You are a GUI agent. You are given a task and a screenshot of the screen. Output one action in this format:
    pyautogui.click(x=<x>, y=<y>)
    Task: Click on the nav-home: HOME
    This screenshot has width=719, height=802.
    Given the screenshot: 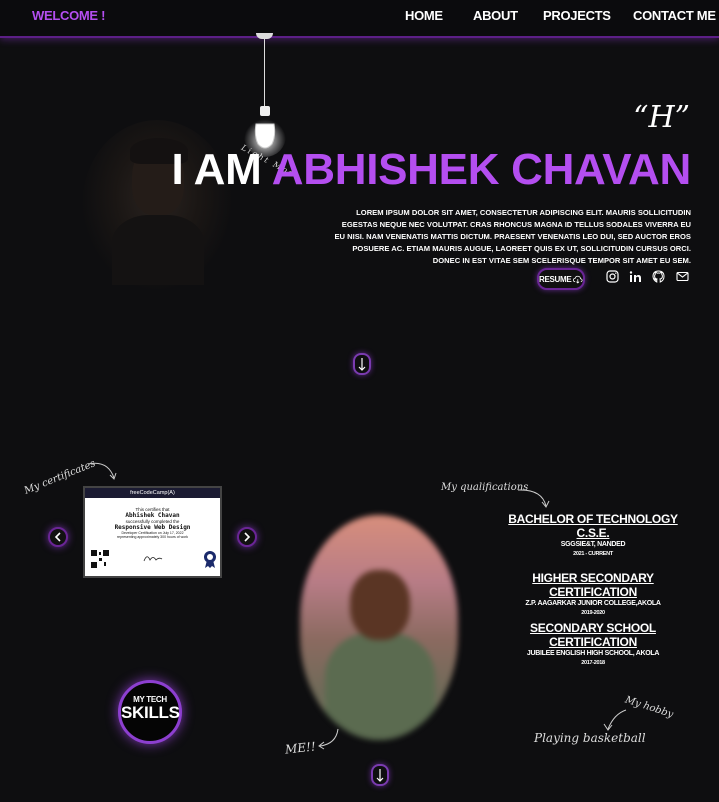 What is the action you would take?
    pyautogui.click(x=424, y=15)
    